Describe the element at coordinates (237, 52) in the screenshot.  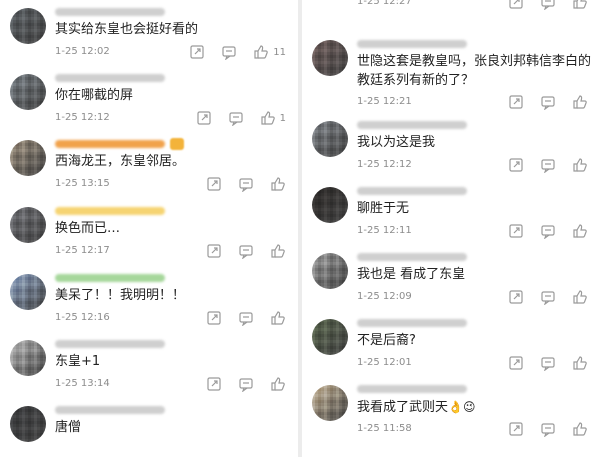
I see `comment-actions: 11` at that location.